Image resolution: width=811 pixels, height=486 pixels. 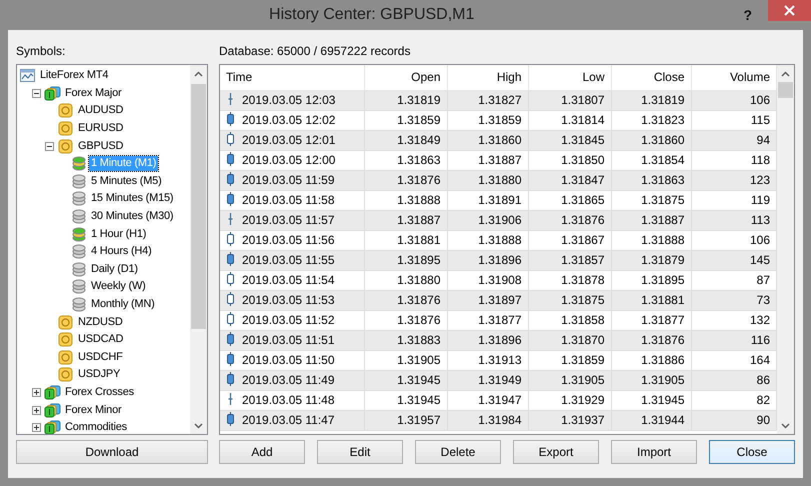 What do you see at coordinates (132, 216) in the screenshot?
I see `tree-item: 30 Minutes (M30)` at bounding box center [132, 216].